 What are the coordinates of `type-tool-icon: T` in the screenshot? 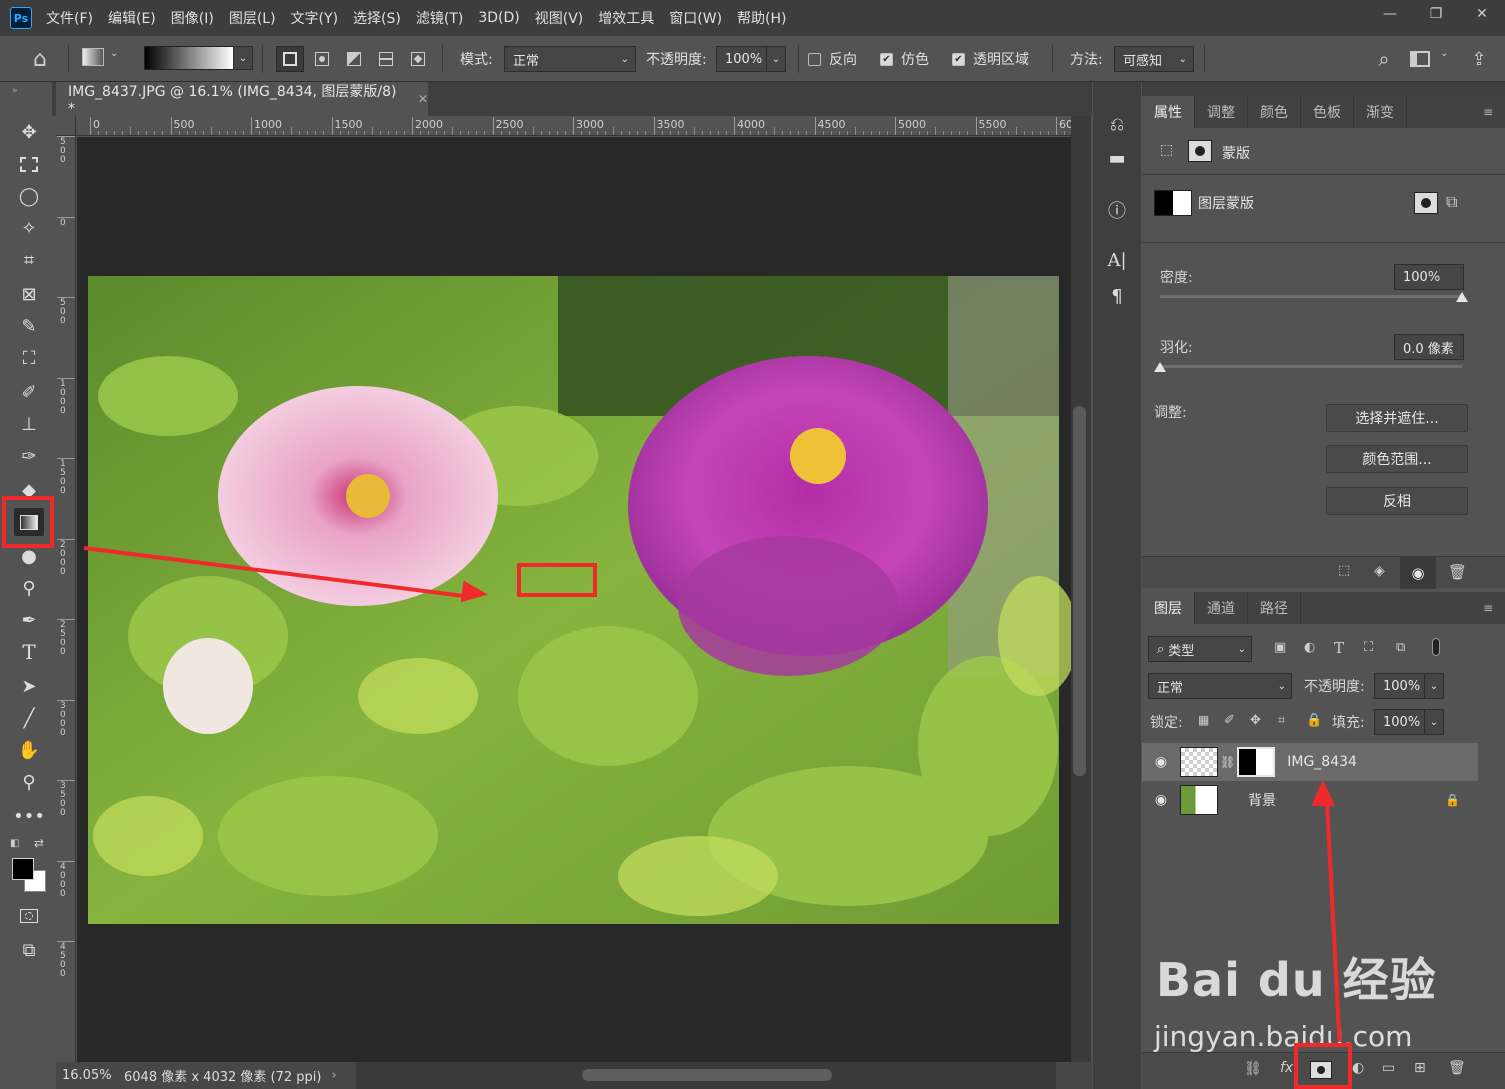 It's located at (29, 652).